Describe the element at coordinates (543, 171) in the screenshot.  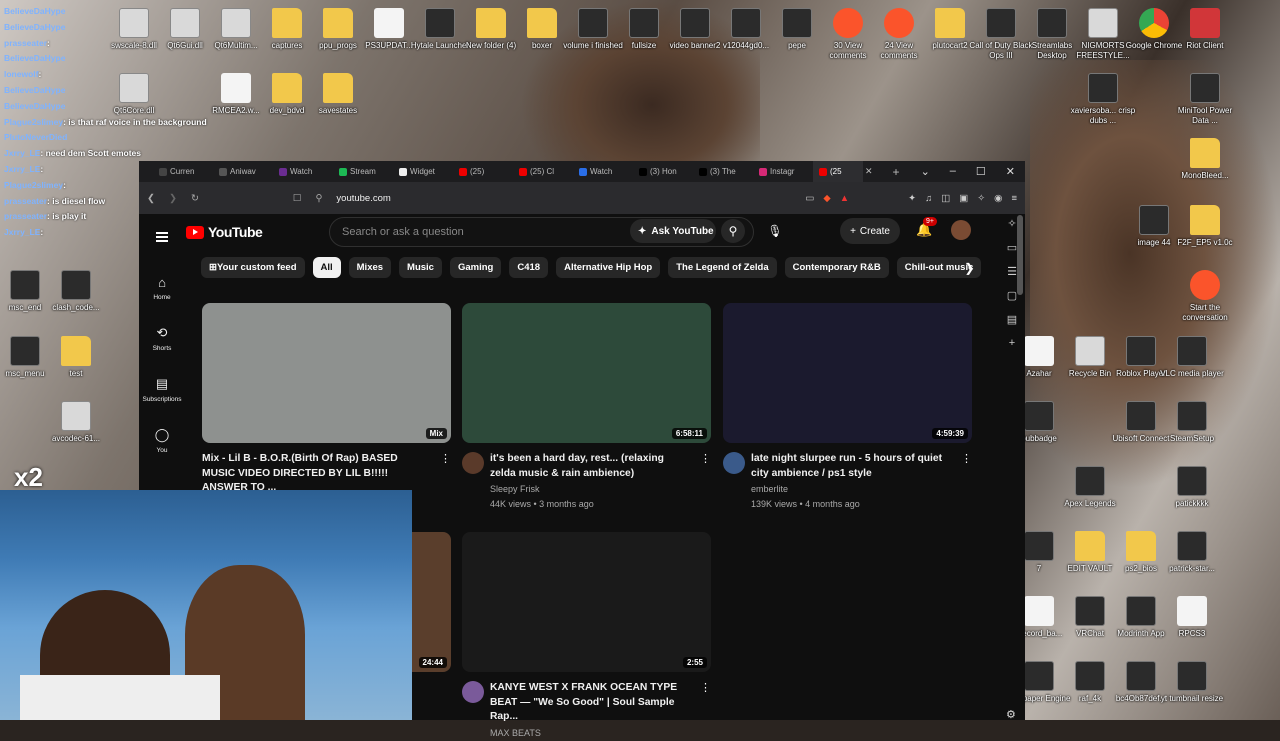
I see `browser-tab: (25) Cl` at that location.